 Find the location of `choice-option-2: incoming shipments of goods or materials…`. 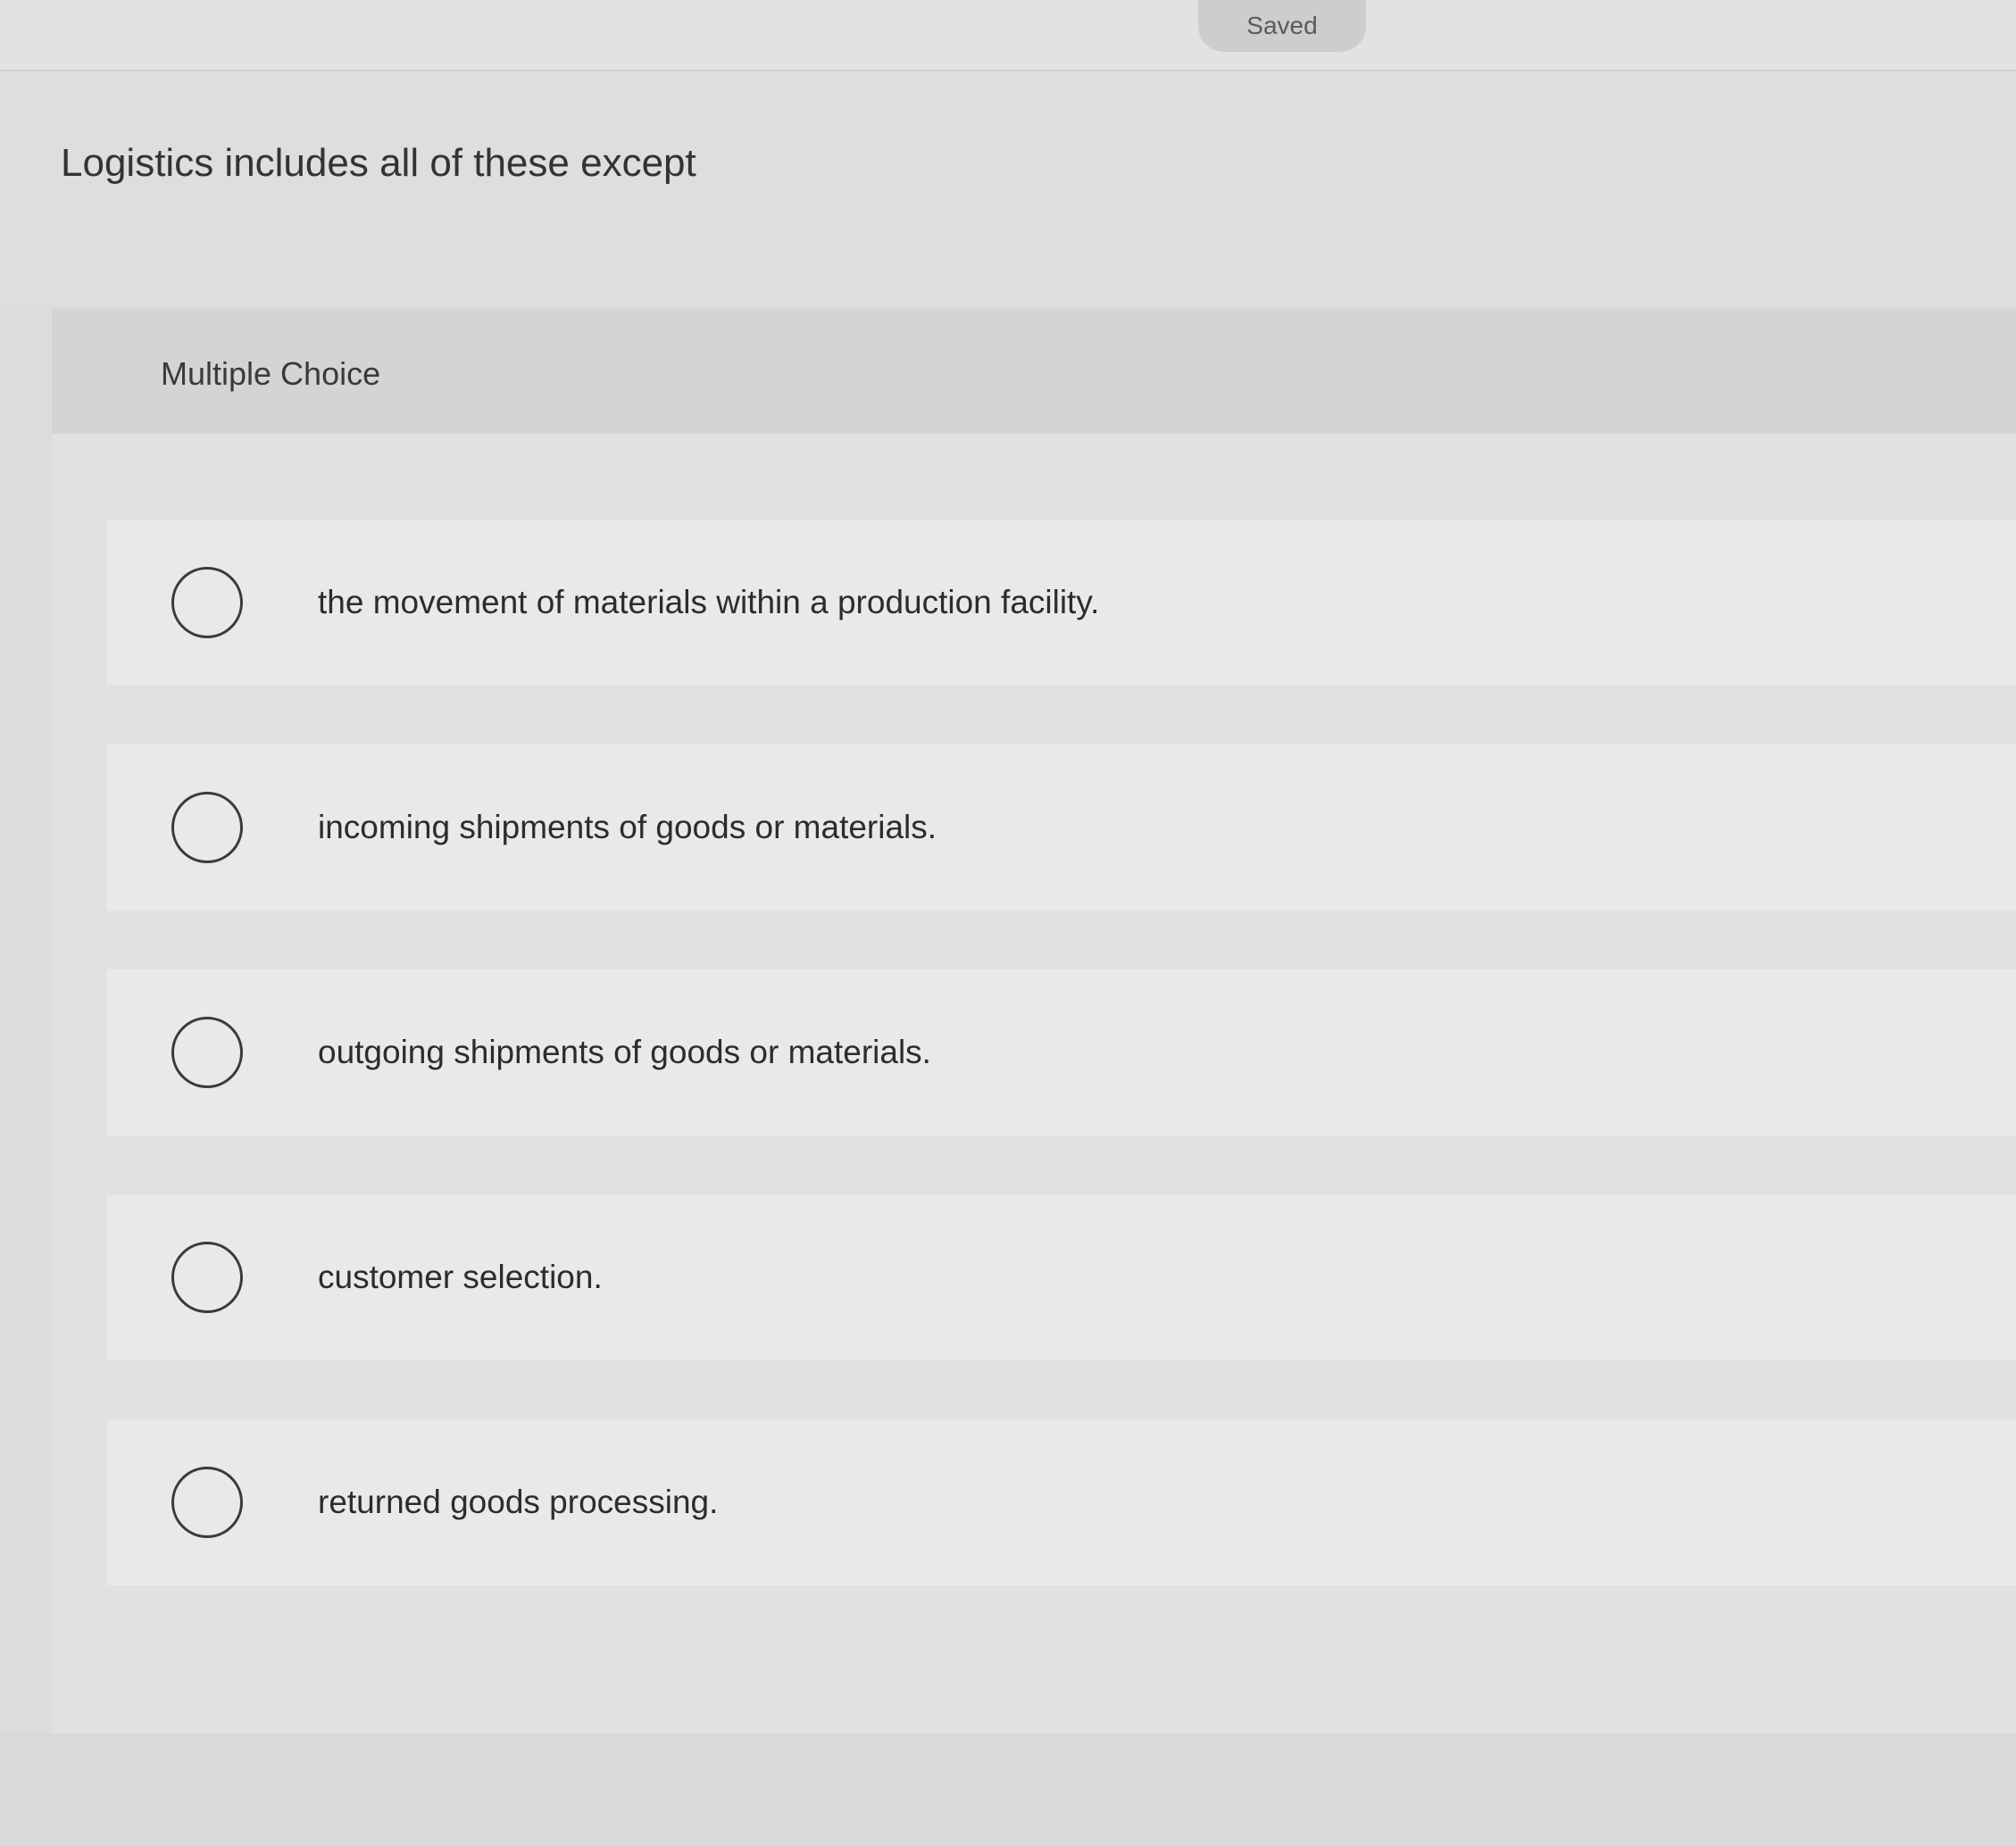

choice-option-2: incoming shipments of goods or materials… is located at coordinates (1061, 827).